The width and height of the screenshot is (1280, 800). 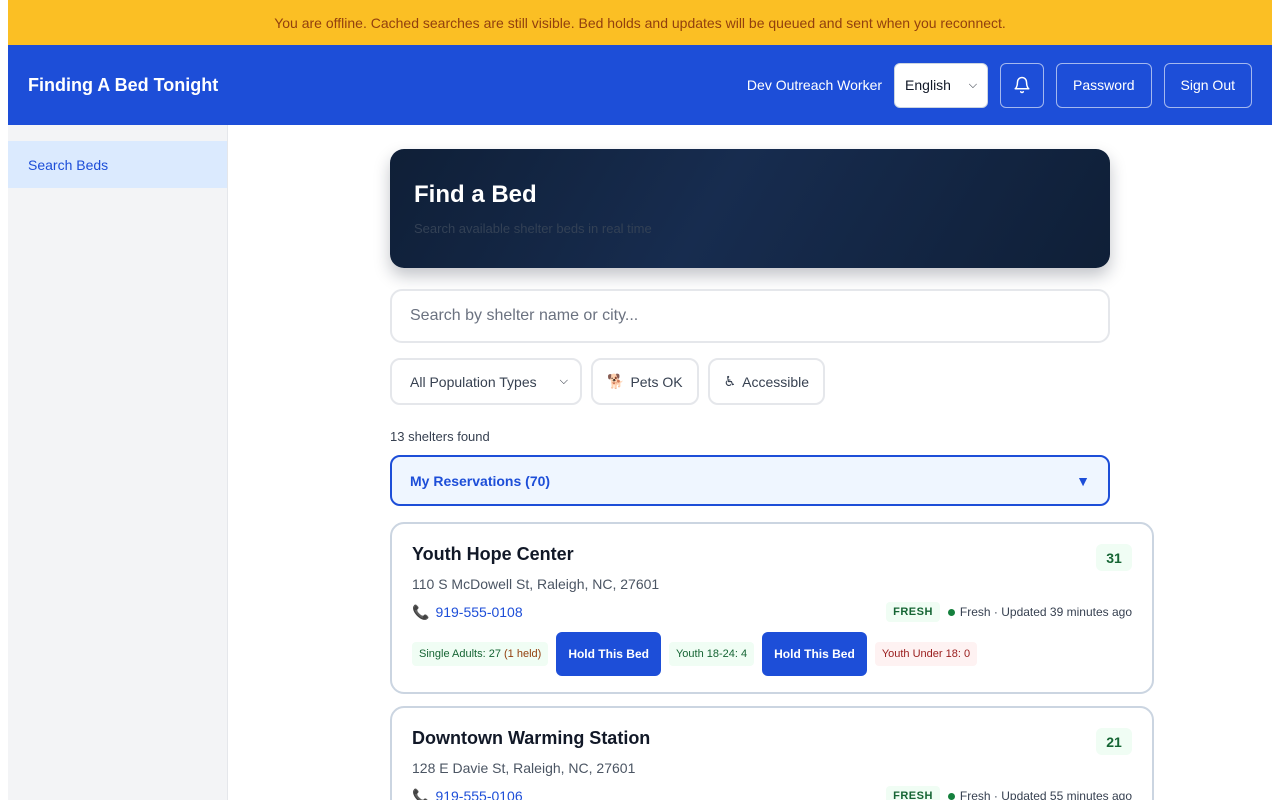 I want to click on shelter-phone: 919-555-0108, so click(x=479, y=612).